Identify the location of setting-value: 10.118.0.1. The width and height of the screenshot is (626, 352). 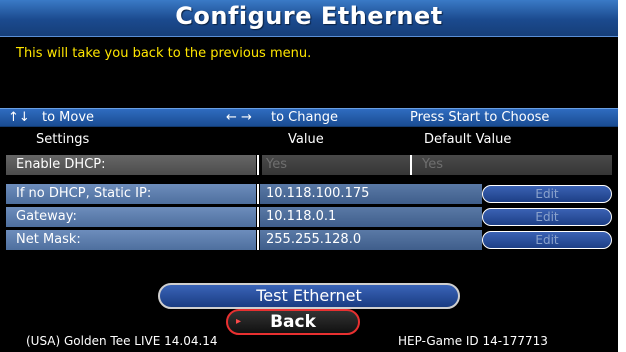
(371, 217).